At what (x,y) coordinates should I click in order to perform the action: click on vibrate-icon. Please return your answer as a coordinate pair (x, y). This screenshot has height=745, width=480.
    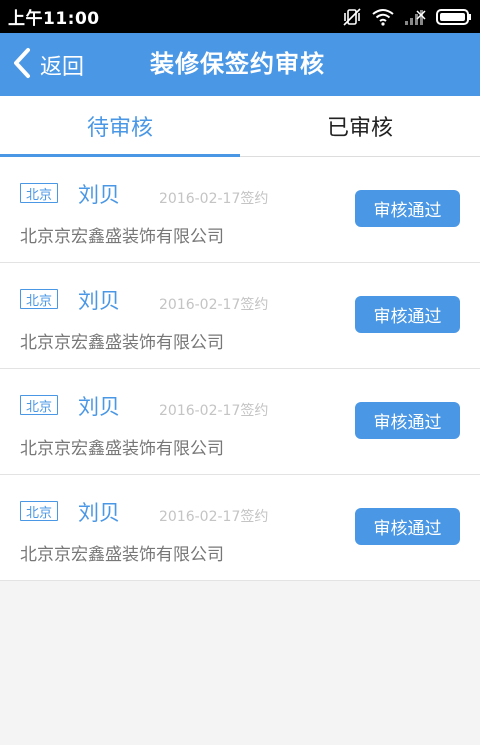
    Looking at the image, I should click on (352, 17).